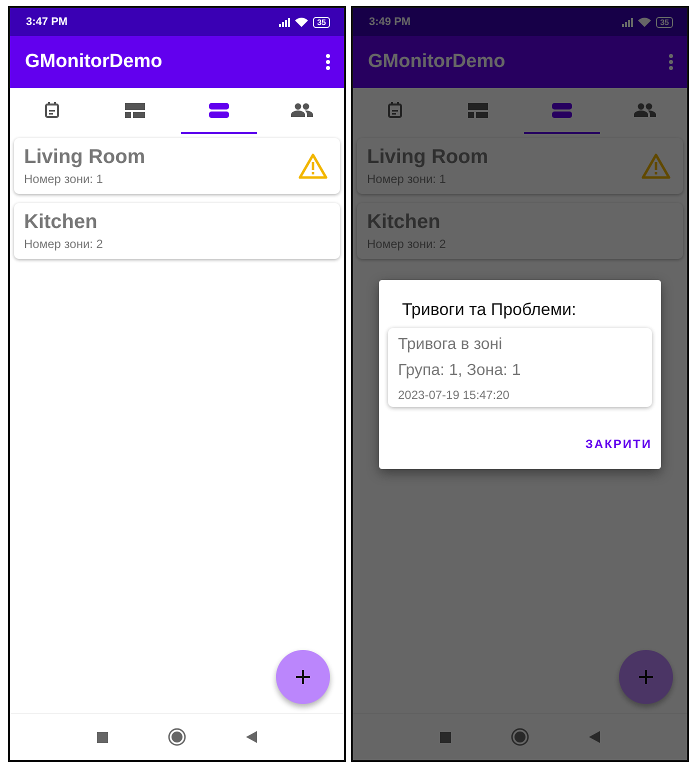 The width and height of the screenshot is (693, 765). Describe the element at coordinates (390, 22) in the screenshot. I see `status-time: 3:49 PM` at that location.